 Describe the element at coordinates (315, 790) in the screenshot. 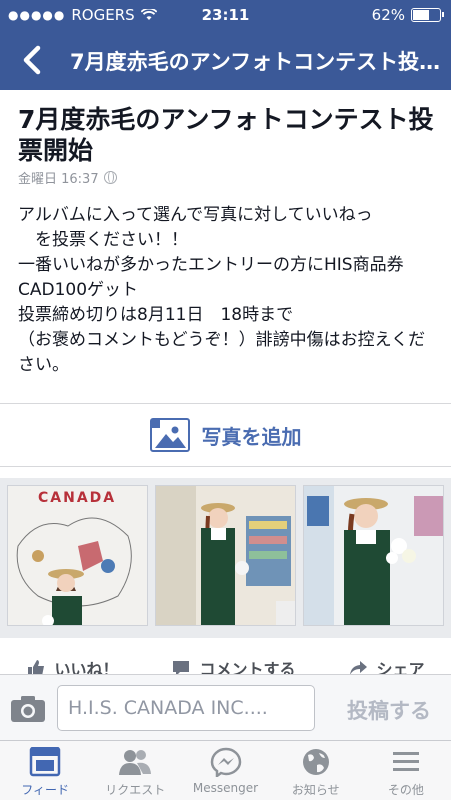

I see `tab-label: お知らせ` at that location.